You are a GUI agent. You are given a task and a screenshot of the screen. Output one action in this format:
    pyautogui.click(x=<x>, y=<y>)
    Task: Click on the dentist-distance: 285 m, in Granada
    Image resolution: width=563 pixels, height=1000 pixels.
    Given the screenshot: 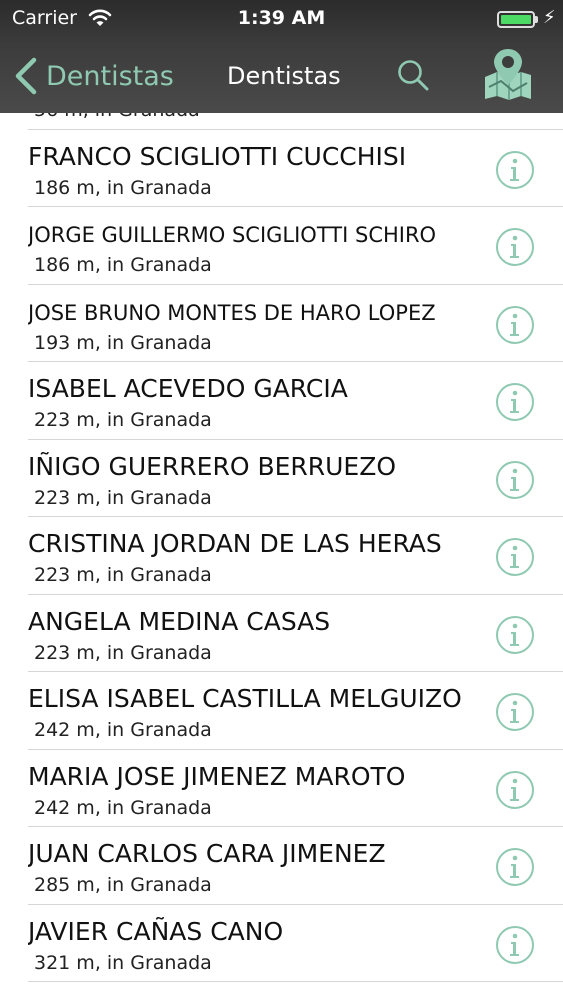 What is the action you would take?
    pyautogui.click(x=123, y=885)
    